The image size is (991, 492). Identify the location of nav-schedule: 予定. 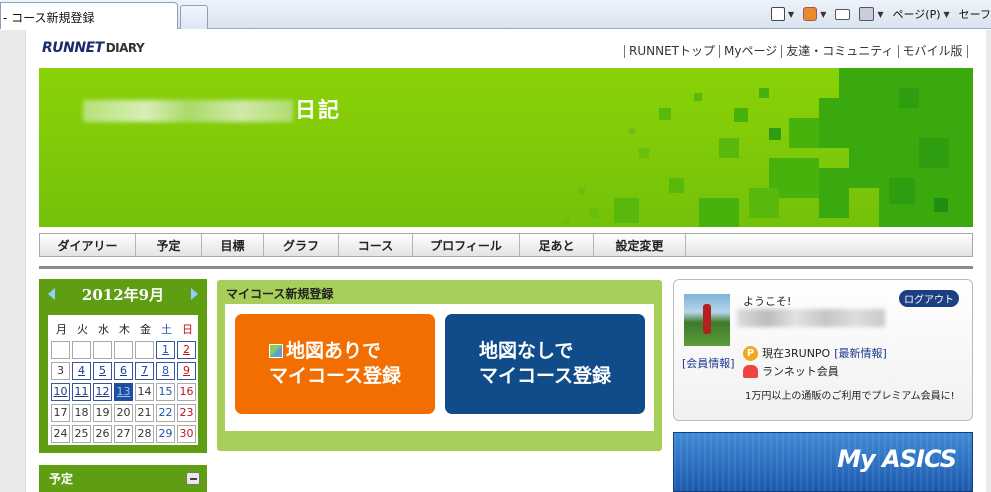
(169, 245).